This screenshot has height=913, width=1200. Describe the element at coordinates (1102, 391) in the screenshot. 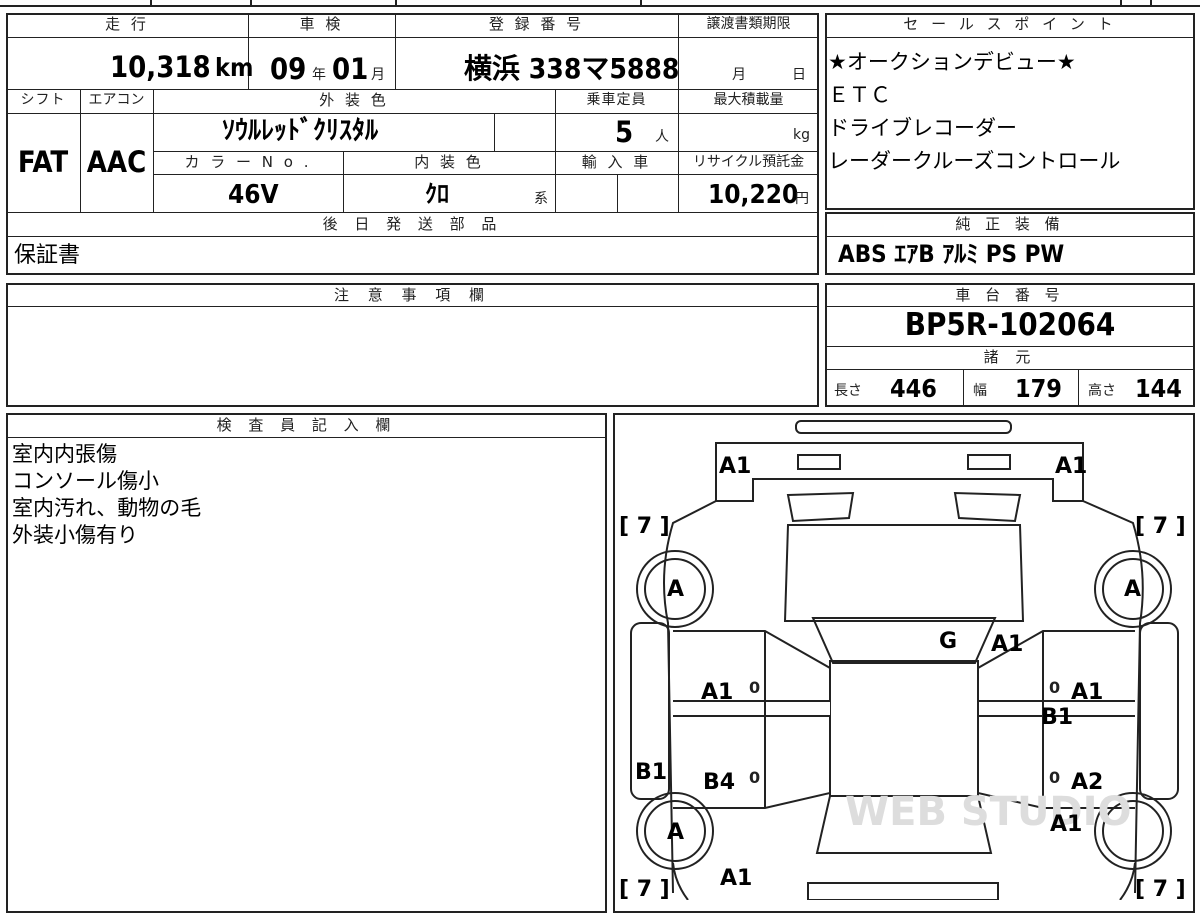

I see `height-label: 高さ` at that location.